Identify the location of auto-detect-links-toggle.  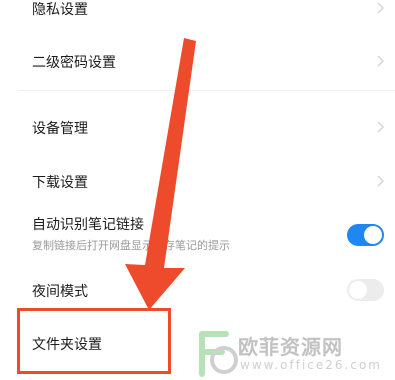
(365, 235).